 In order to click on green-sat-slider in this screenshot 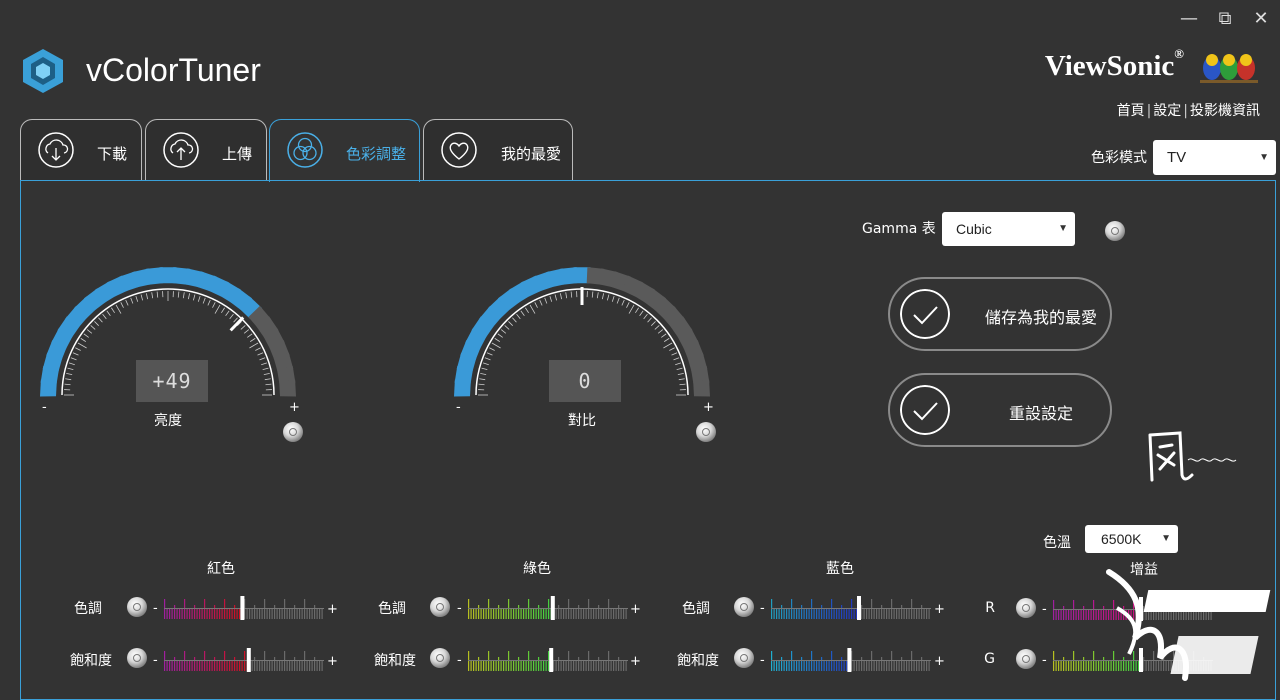, I will do `click(548, 660)`.